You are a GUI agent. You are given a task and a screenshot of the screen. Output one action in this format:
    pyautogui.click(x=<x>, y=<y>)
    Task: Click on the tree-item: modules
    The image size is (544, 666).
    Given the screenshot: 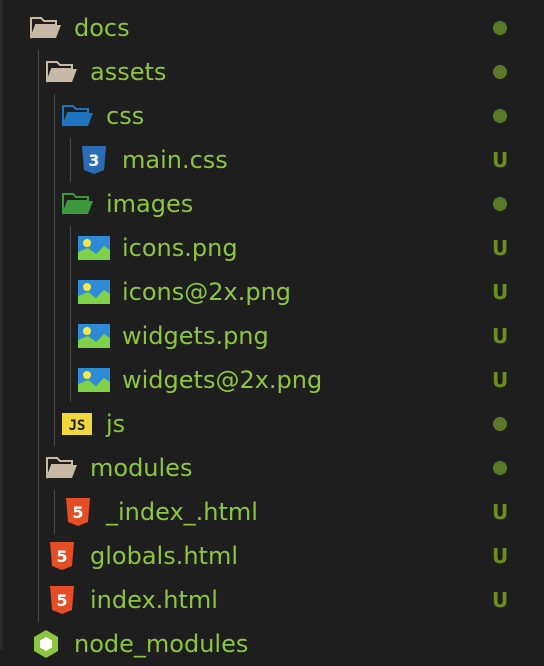 What is the action you would take?
    pyautogui.click(x=272, y=468)
    